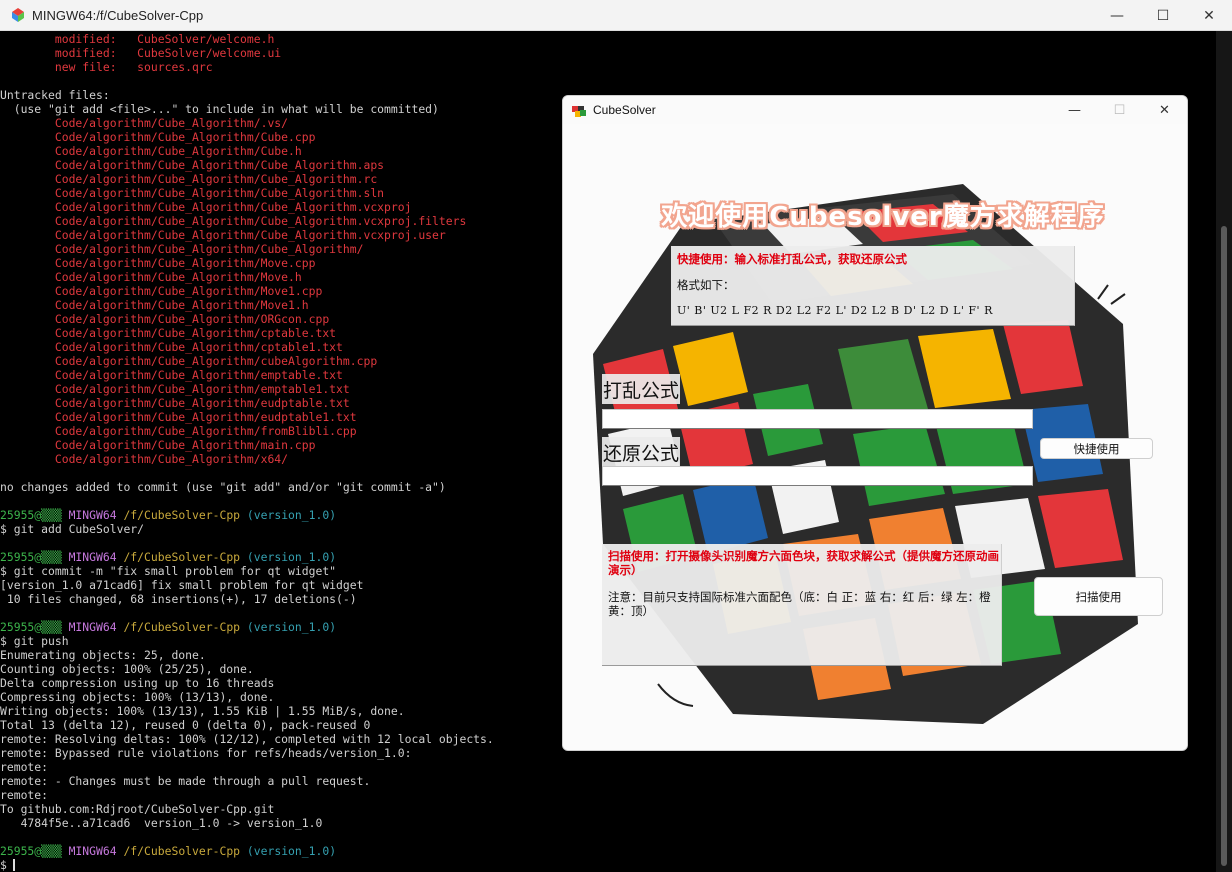  What do you see at coordinates (13, 865) in the screenshot?
I see `terminal-cursor` at bounding box center [13, 865].